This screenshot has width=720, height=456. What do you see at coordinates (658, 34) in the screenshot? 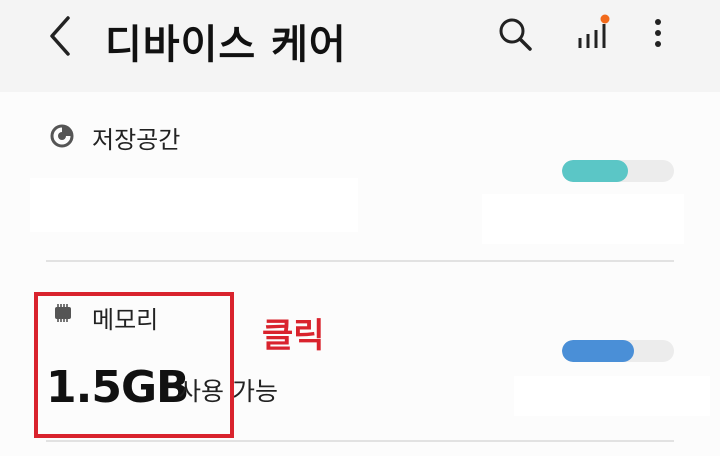
I see `more-vertical-icon` at bounding box center [658, 34].